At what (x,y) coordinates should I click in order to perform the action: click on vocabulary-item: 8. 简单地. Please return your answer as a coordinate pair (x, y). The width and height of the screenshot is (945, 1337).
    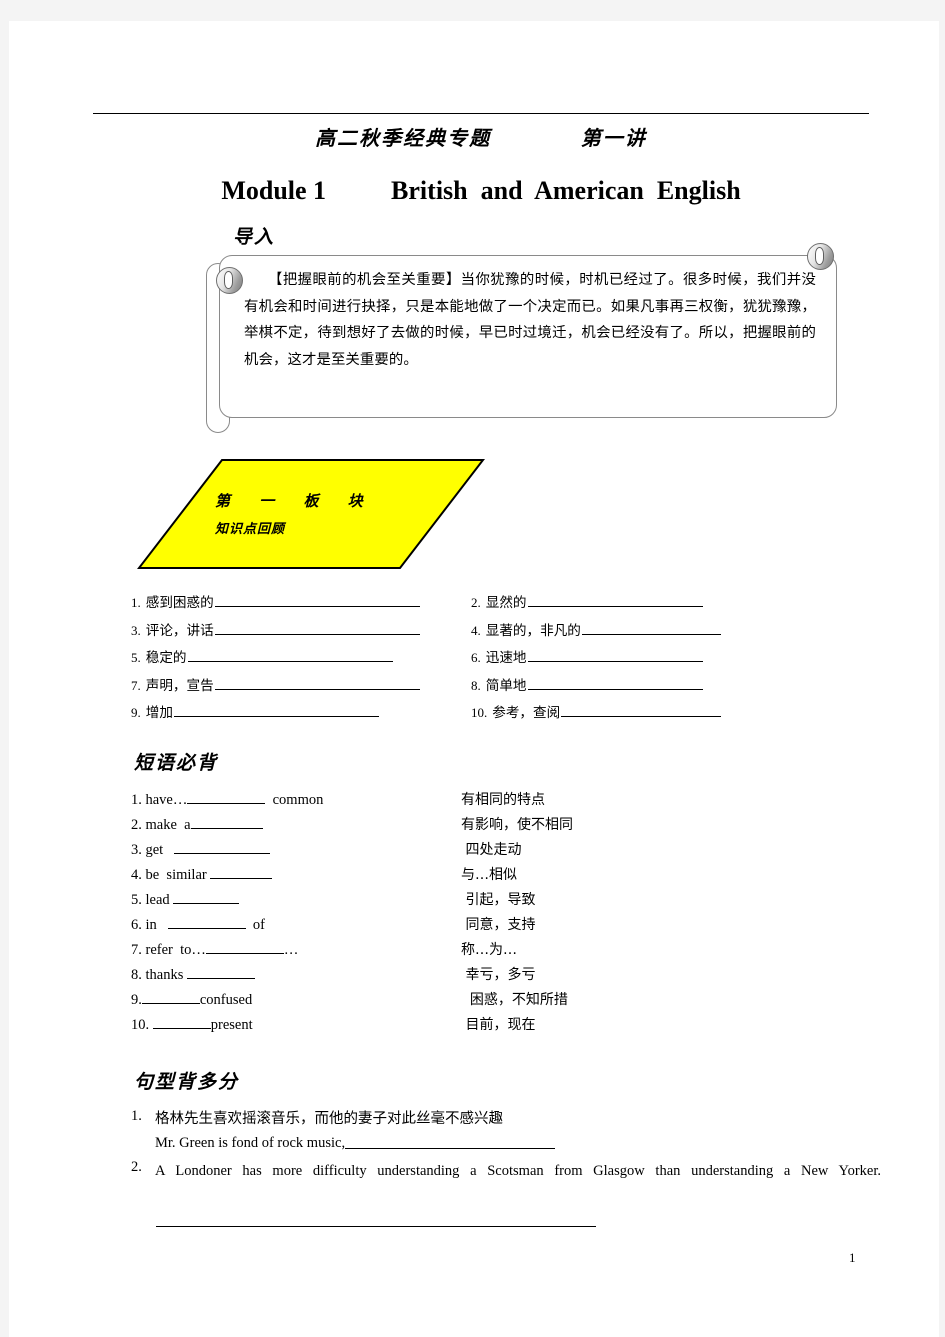
    Looking at the image, I should click on (596, 684).